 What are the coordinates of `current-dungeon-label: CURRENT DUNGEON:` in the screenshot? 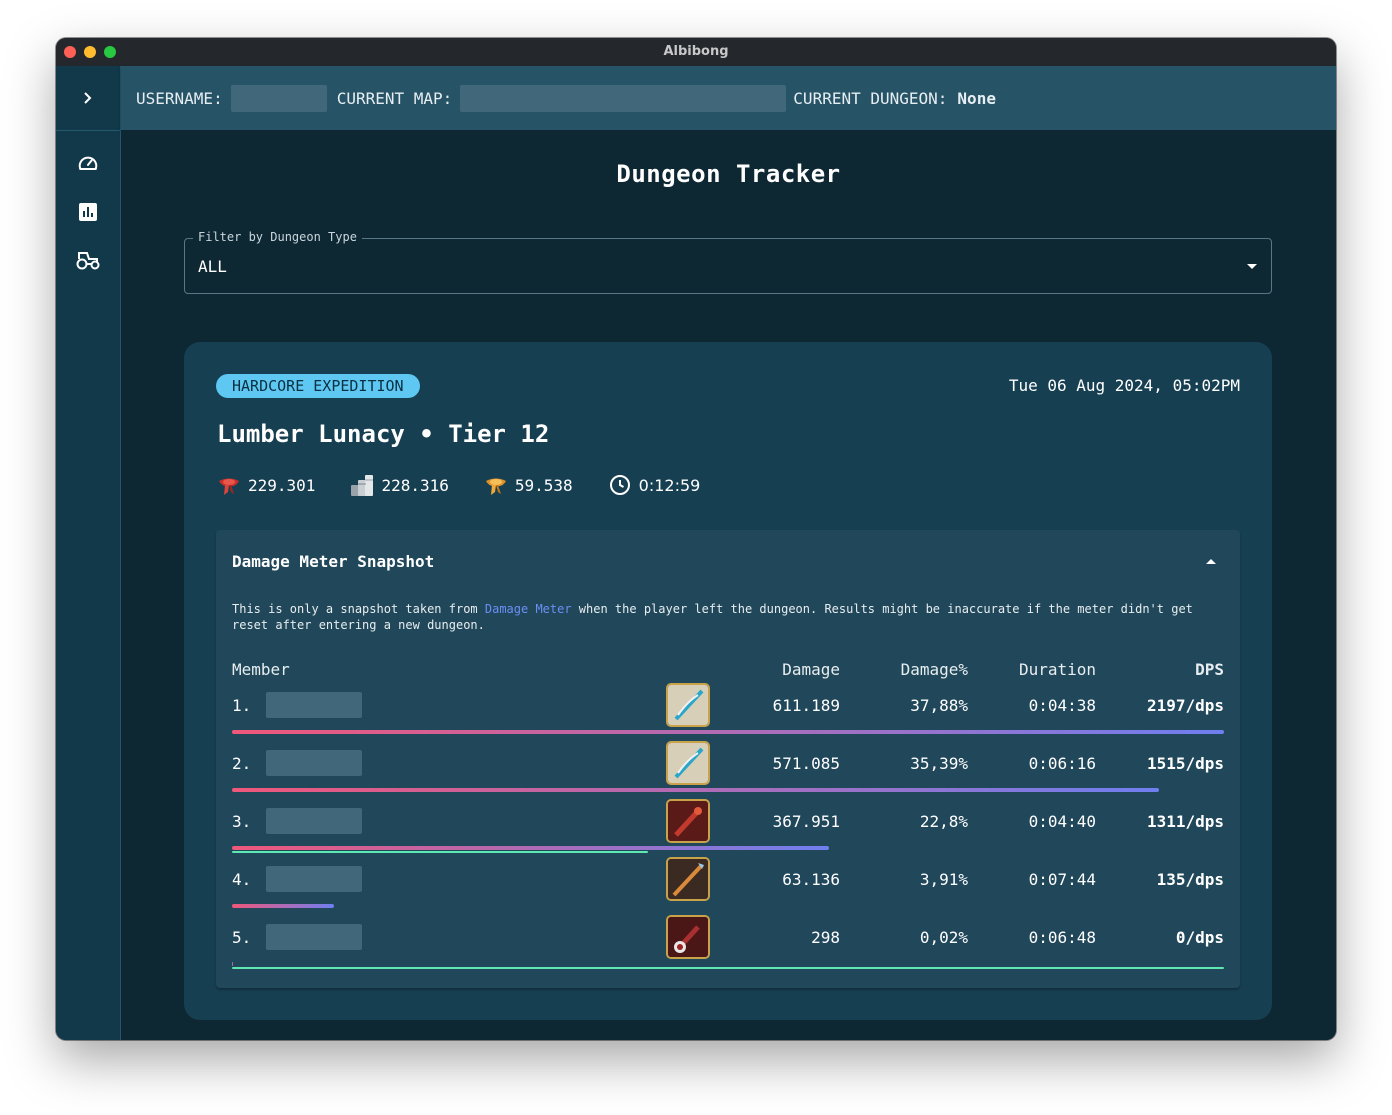 It's located at (870, 98).